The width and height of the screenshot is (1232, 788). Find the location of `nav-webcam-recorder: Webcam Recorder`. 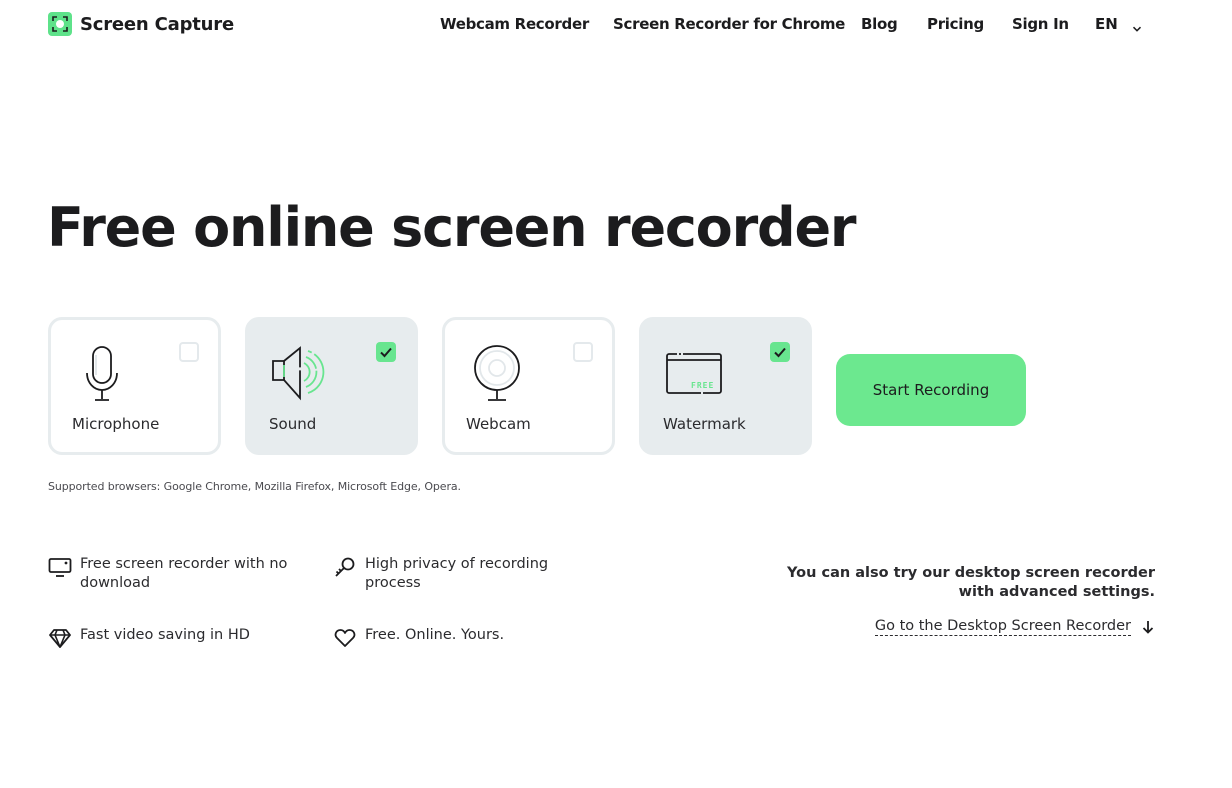

nav-webcam-recorder: Webcam Recorder is located at coordinates (514, 24).